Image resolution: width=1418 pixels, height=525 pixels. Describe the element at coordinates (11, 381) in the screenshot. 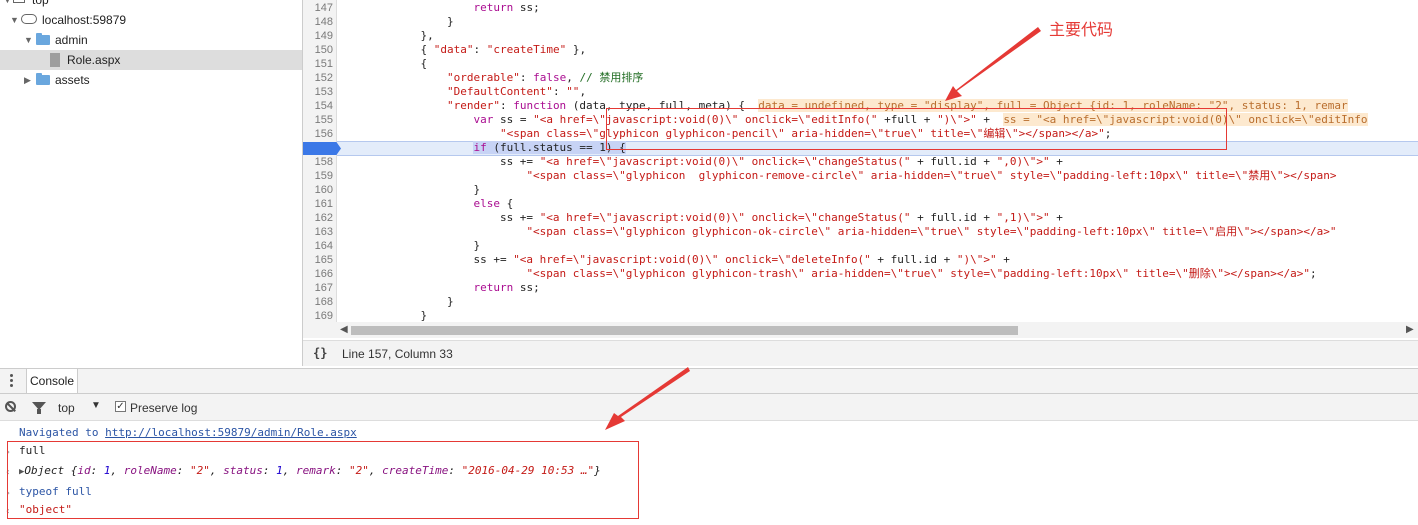

I see `more-menu-icon` at that location.